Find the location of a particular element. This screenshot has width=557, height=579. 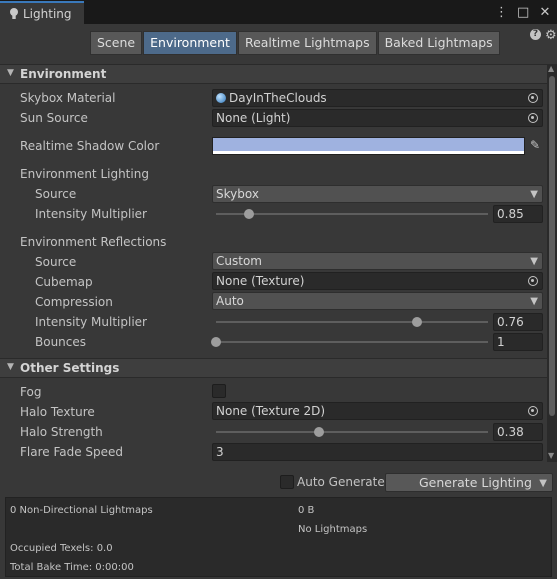

more-vert-icon: ⋮ is located at coordinates (501, 12).